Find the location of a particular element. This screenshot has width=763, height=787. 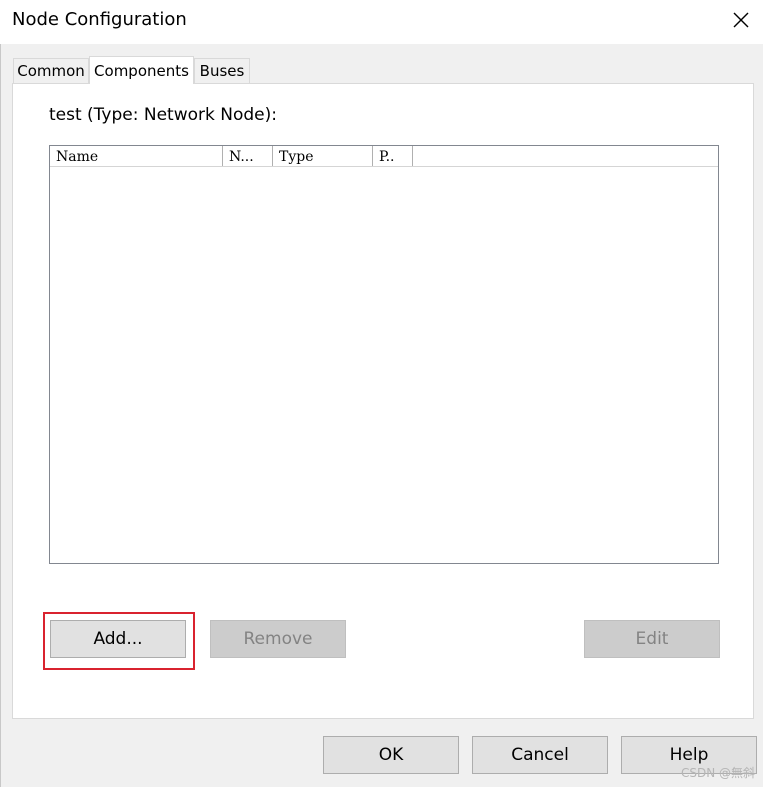

cancel-button: Cancel is located at coordinates (540, 755).